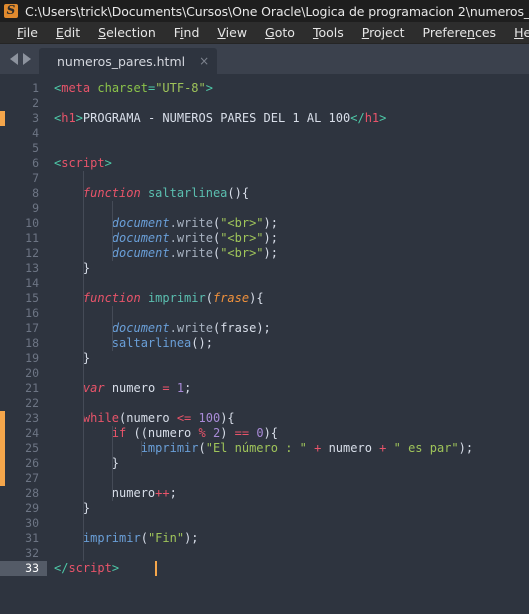  Describe the element at coordinates (288, 568) in the screenshot. I see `code-line: </script>` at that location.